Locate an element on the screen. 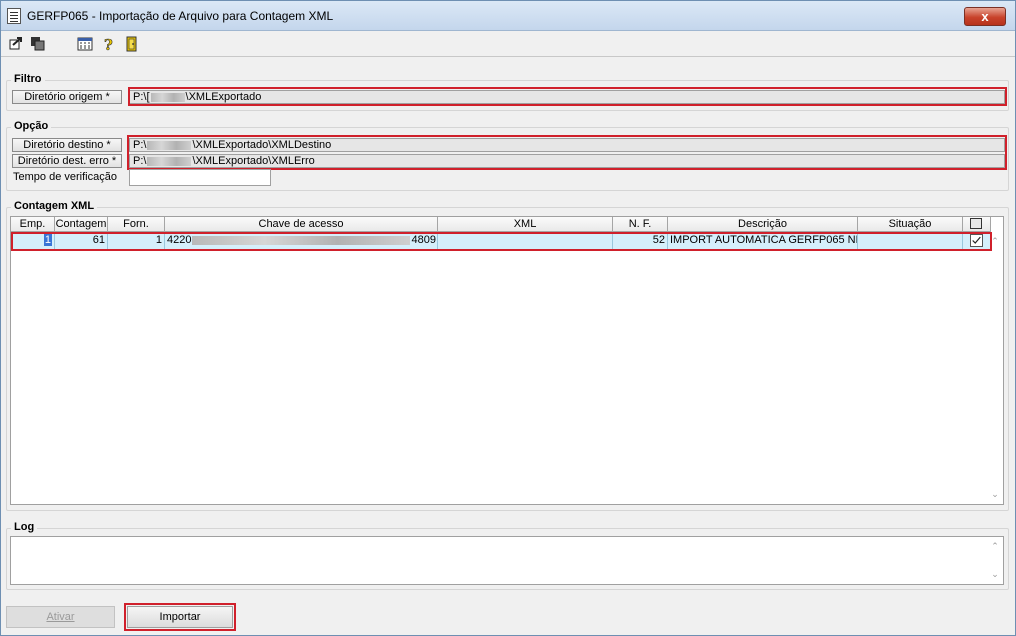 The width and height of the screenshot is (1016, 636). tempo-verificacao-label: Tempo de verificação is located at coordinates (65, 177).